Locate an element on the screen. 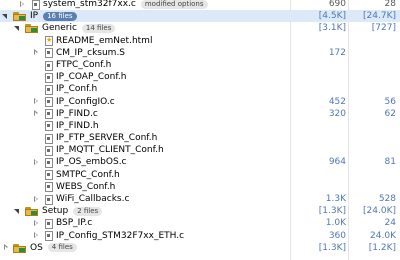  folder-name: Setup is located at coordinates (55, 211).